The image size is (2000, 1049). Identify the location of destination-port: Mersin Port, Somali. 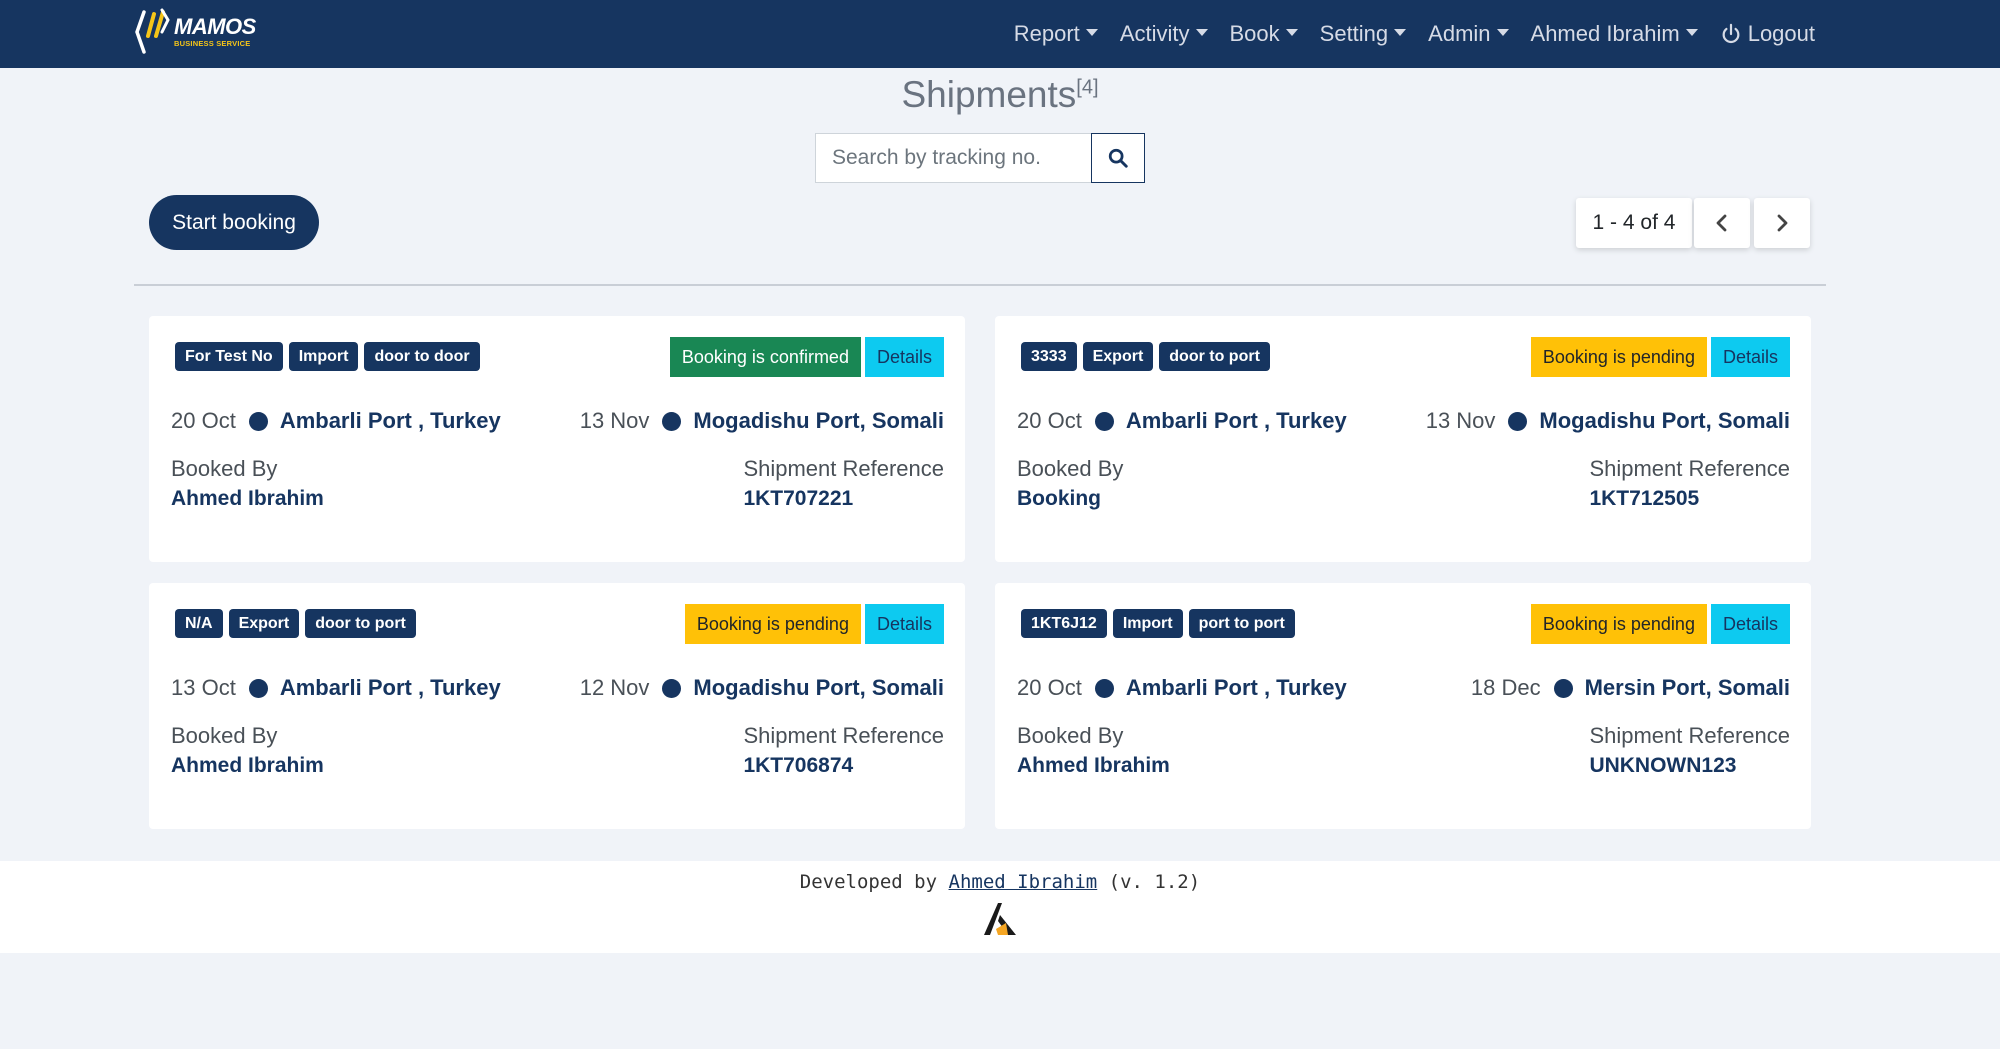
(1687, 687).